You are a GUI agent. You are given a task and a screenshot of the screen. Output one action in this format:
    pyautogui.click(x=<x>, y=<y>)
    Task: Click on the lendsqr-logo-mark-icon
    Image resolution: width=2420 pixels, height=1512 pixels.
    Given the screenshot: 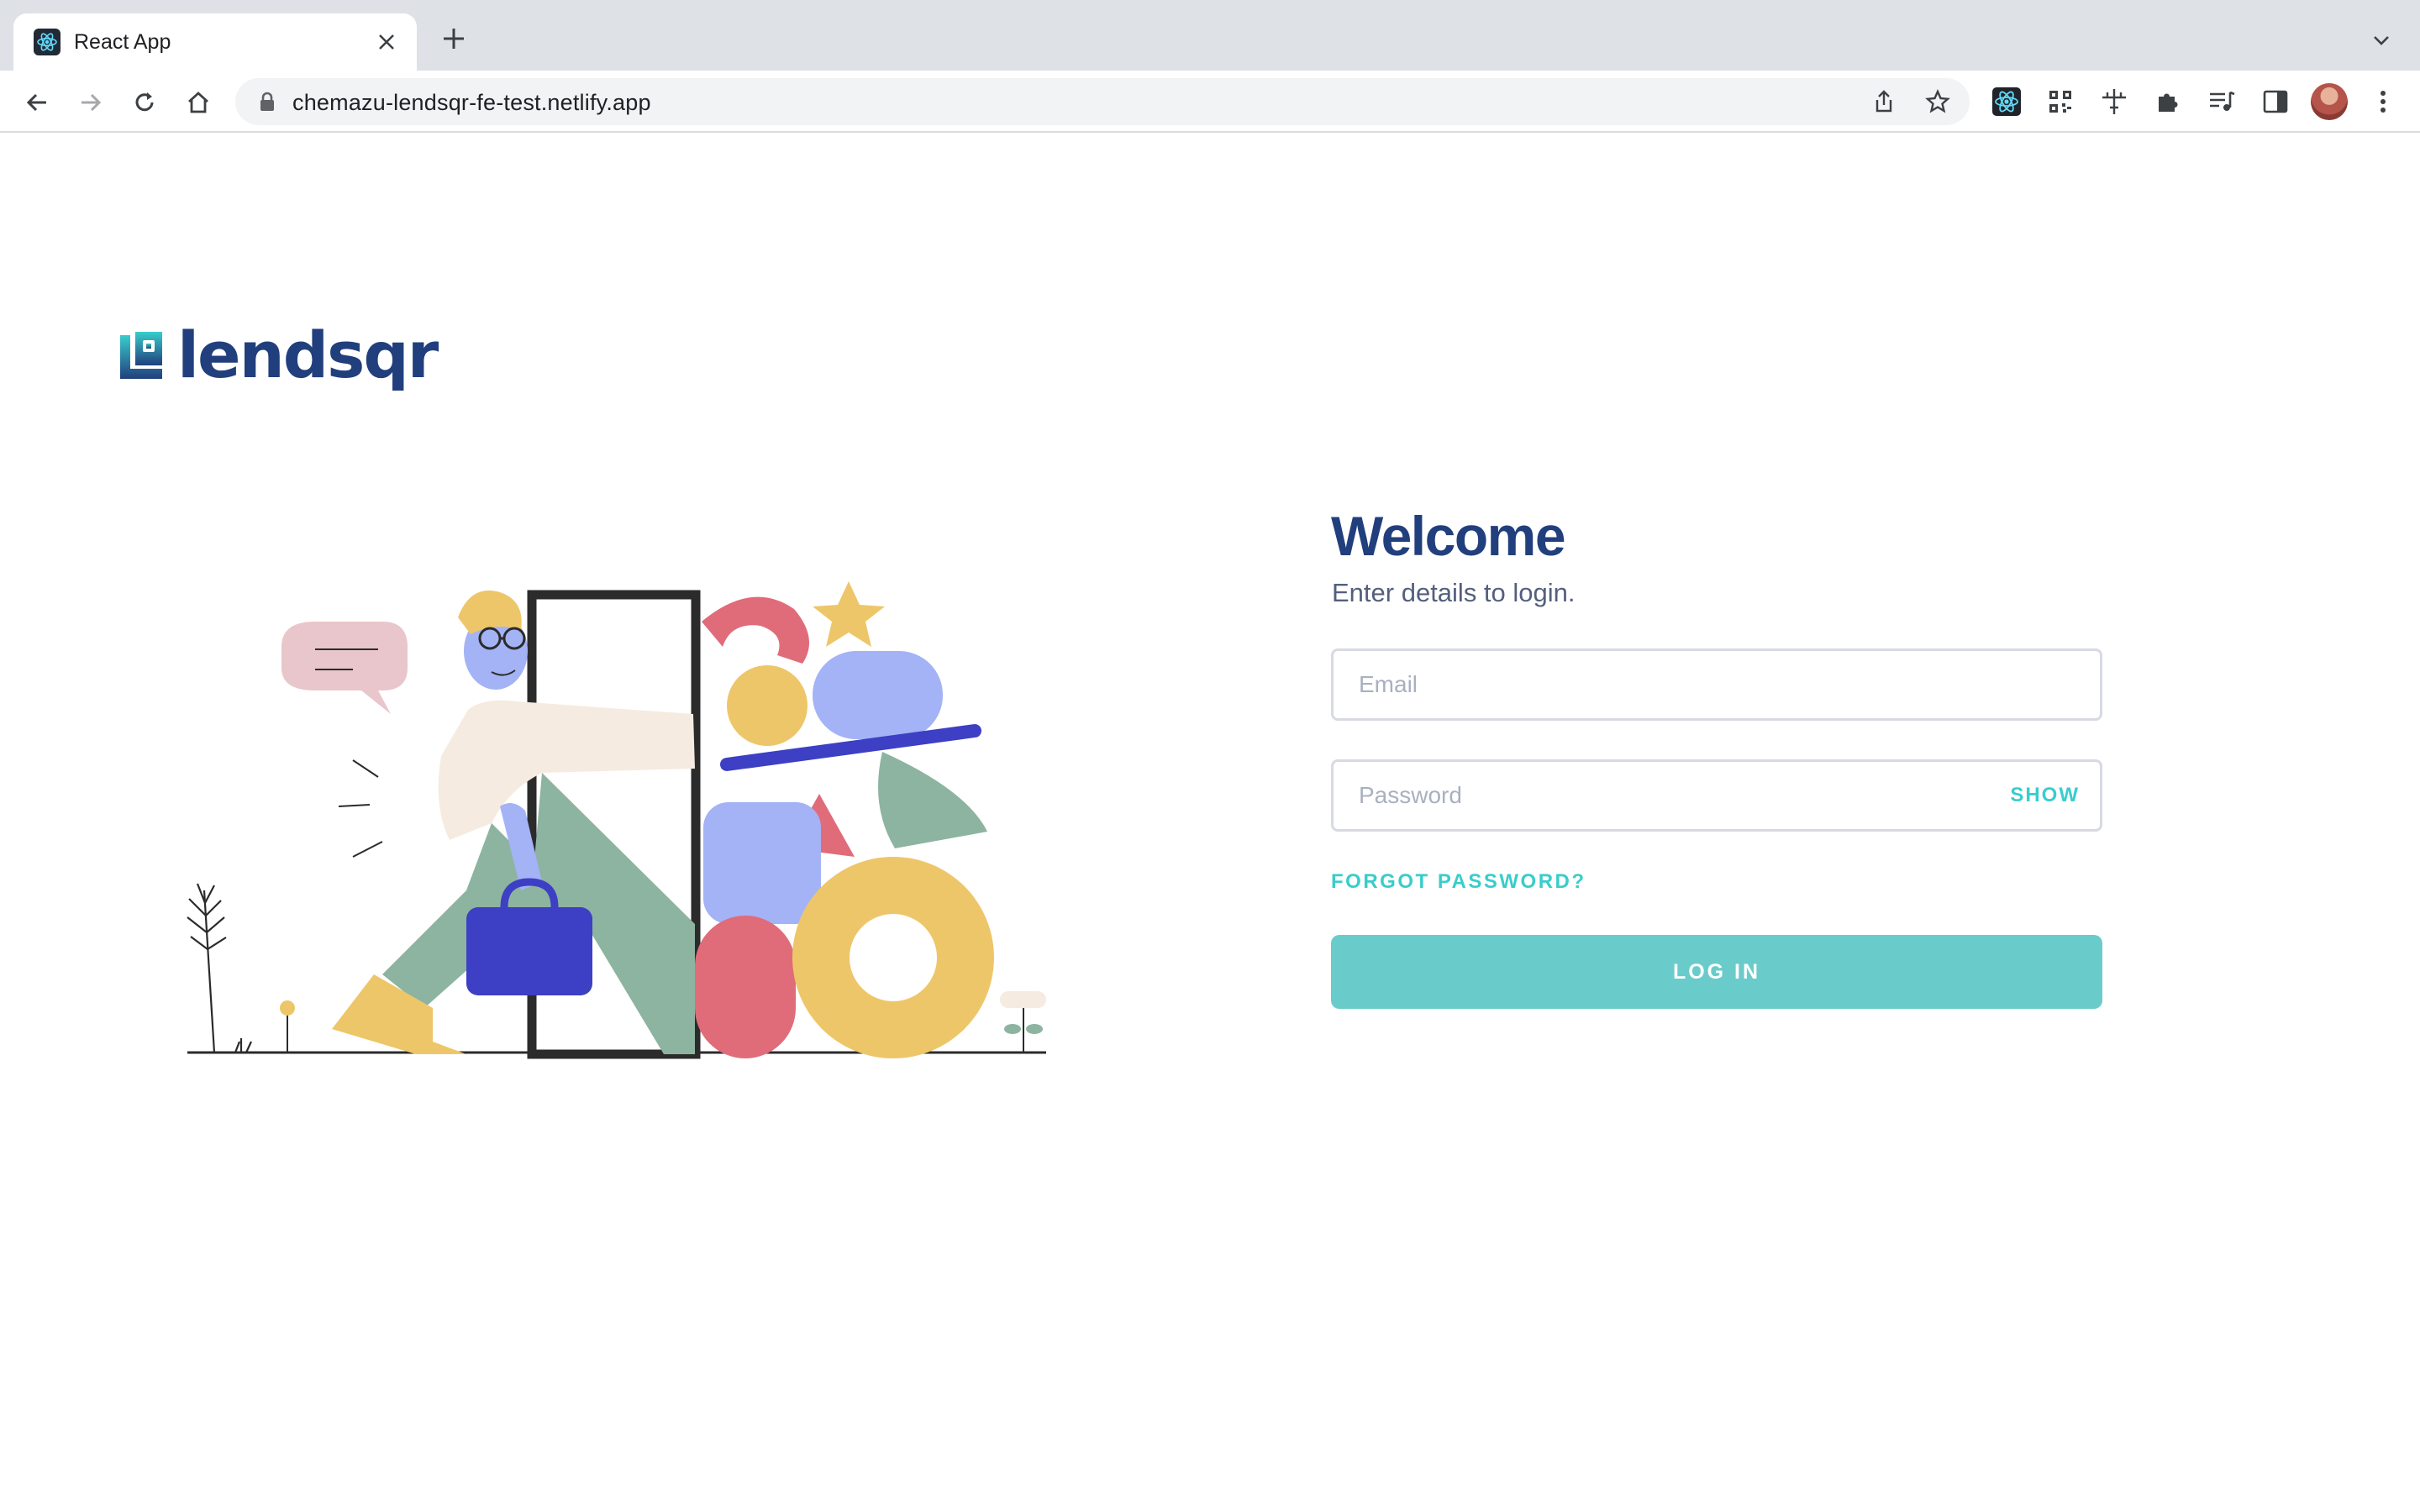 What is the action you would take?
    pyautogui.click(x=141, y=355)
    